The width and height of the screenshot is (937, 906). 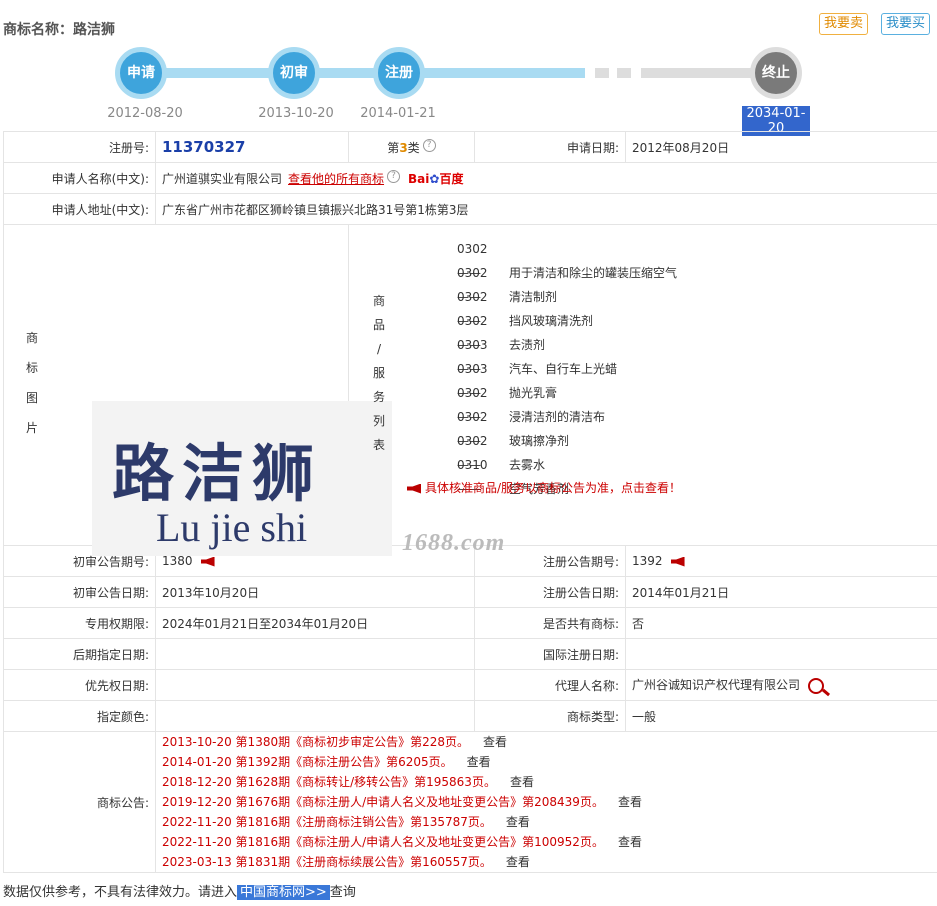 I want to click on label-apply-date: 申请日期:, so click(x=550, y=147).